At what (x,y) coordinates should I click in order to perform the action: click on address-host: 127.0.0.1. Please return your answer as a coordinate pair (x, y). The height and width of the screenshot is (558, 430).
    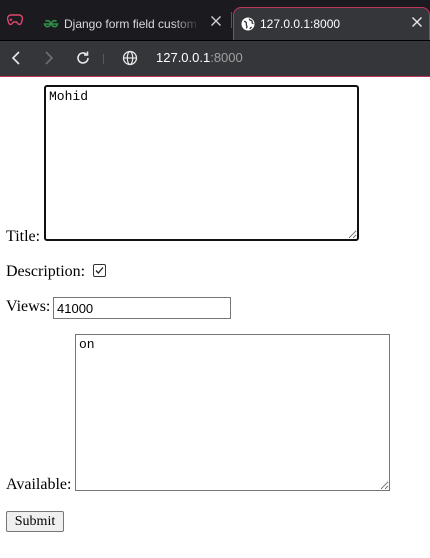
    Looking at the image, I should click on (183, 57).